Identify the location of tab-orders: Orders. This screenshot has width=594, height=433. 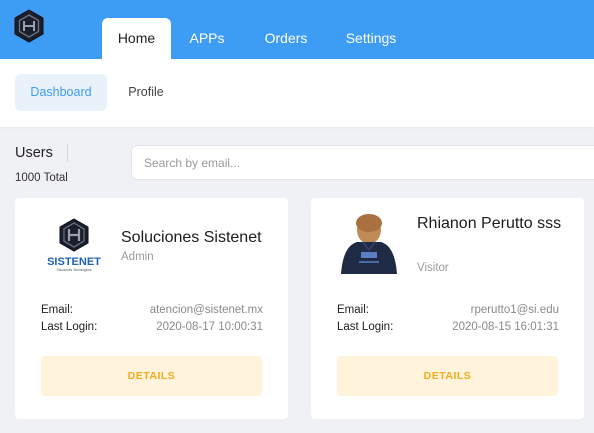
(286, 38).